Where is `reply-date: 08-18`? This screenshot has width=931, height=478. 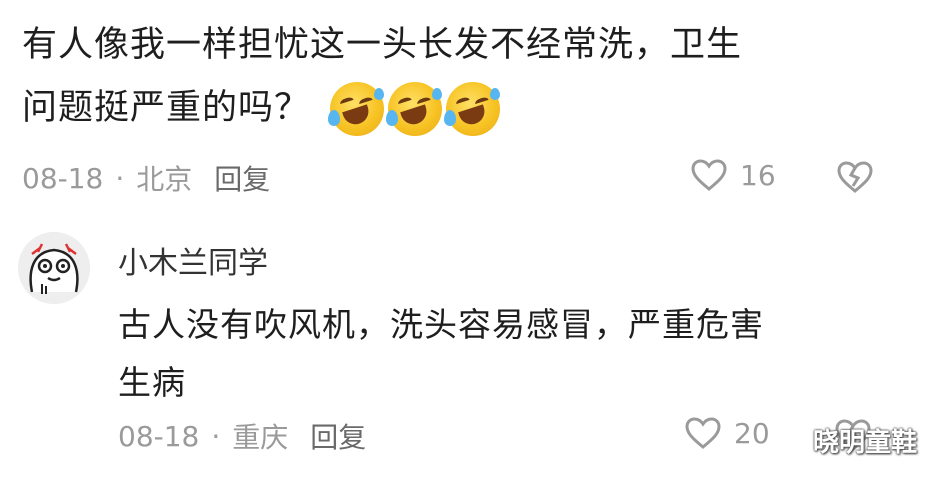 reply-date: 08-18 is located at coordinates (159, 436).